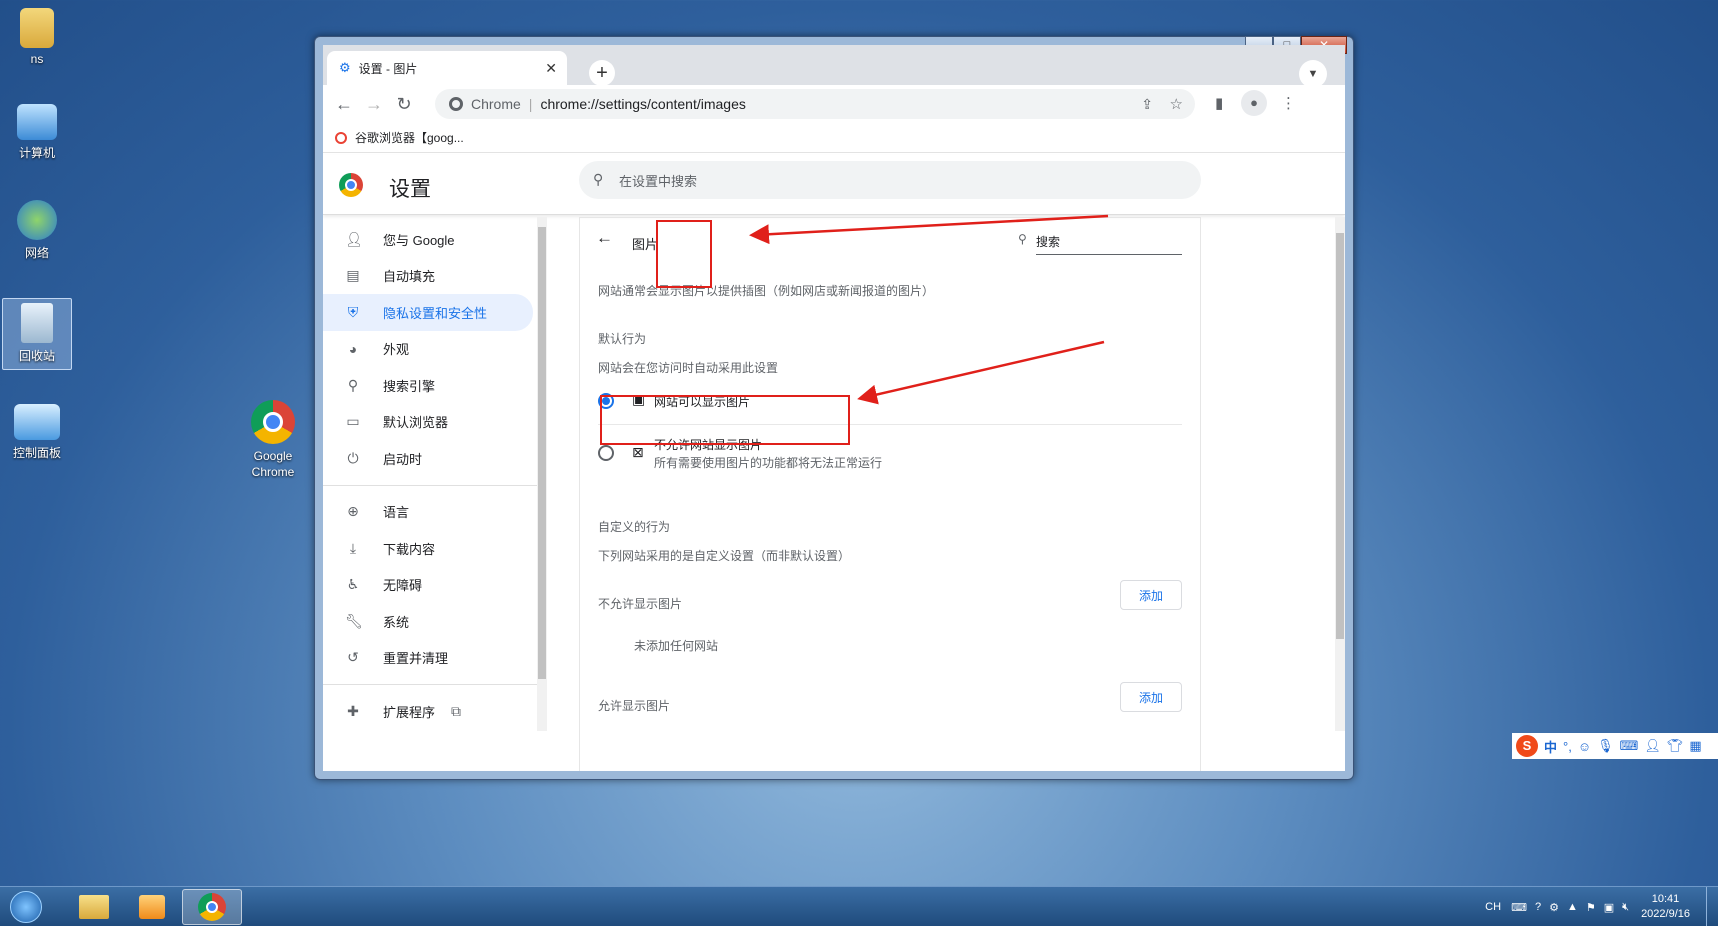  Describe the element at coordinates (981, 372) in the screenshot. I see `annotation-arrow-allow` at that location.